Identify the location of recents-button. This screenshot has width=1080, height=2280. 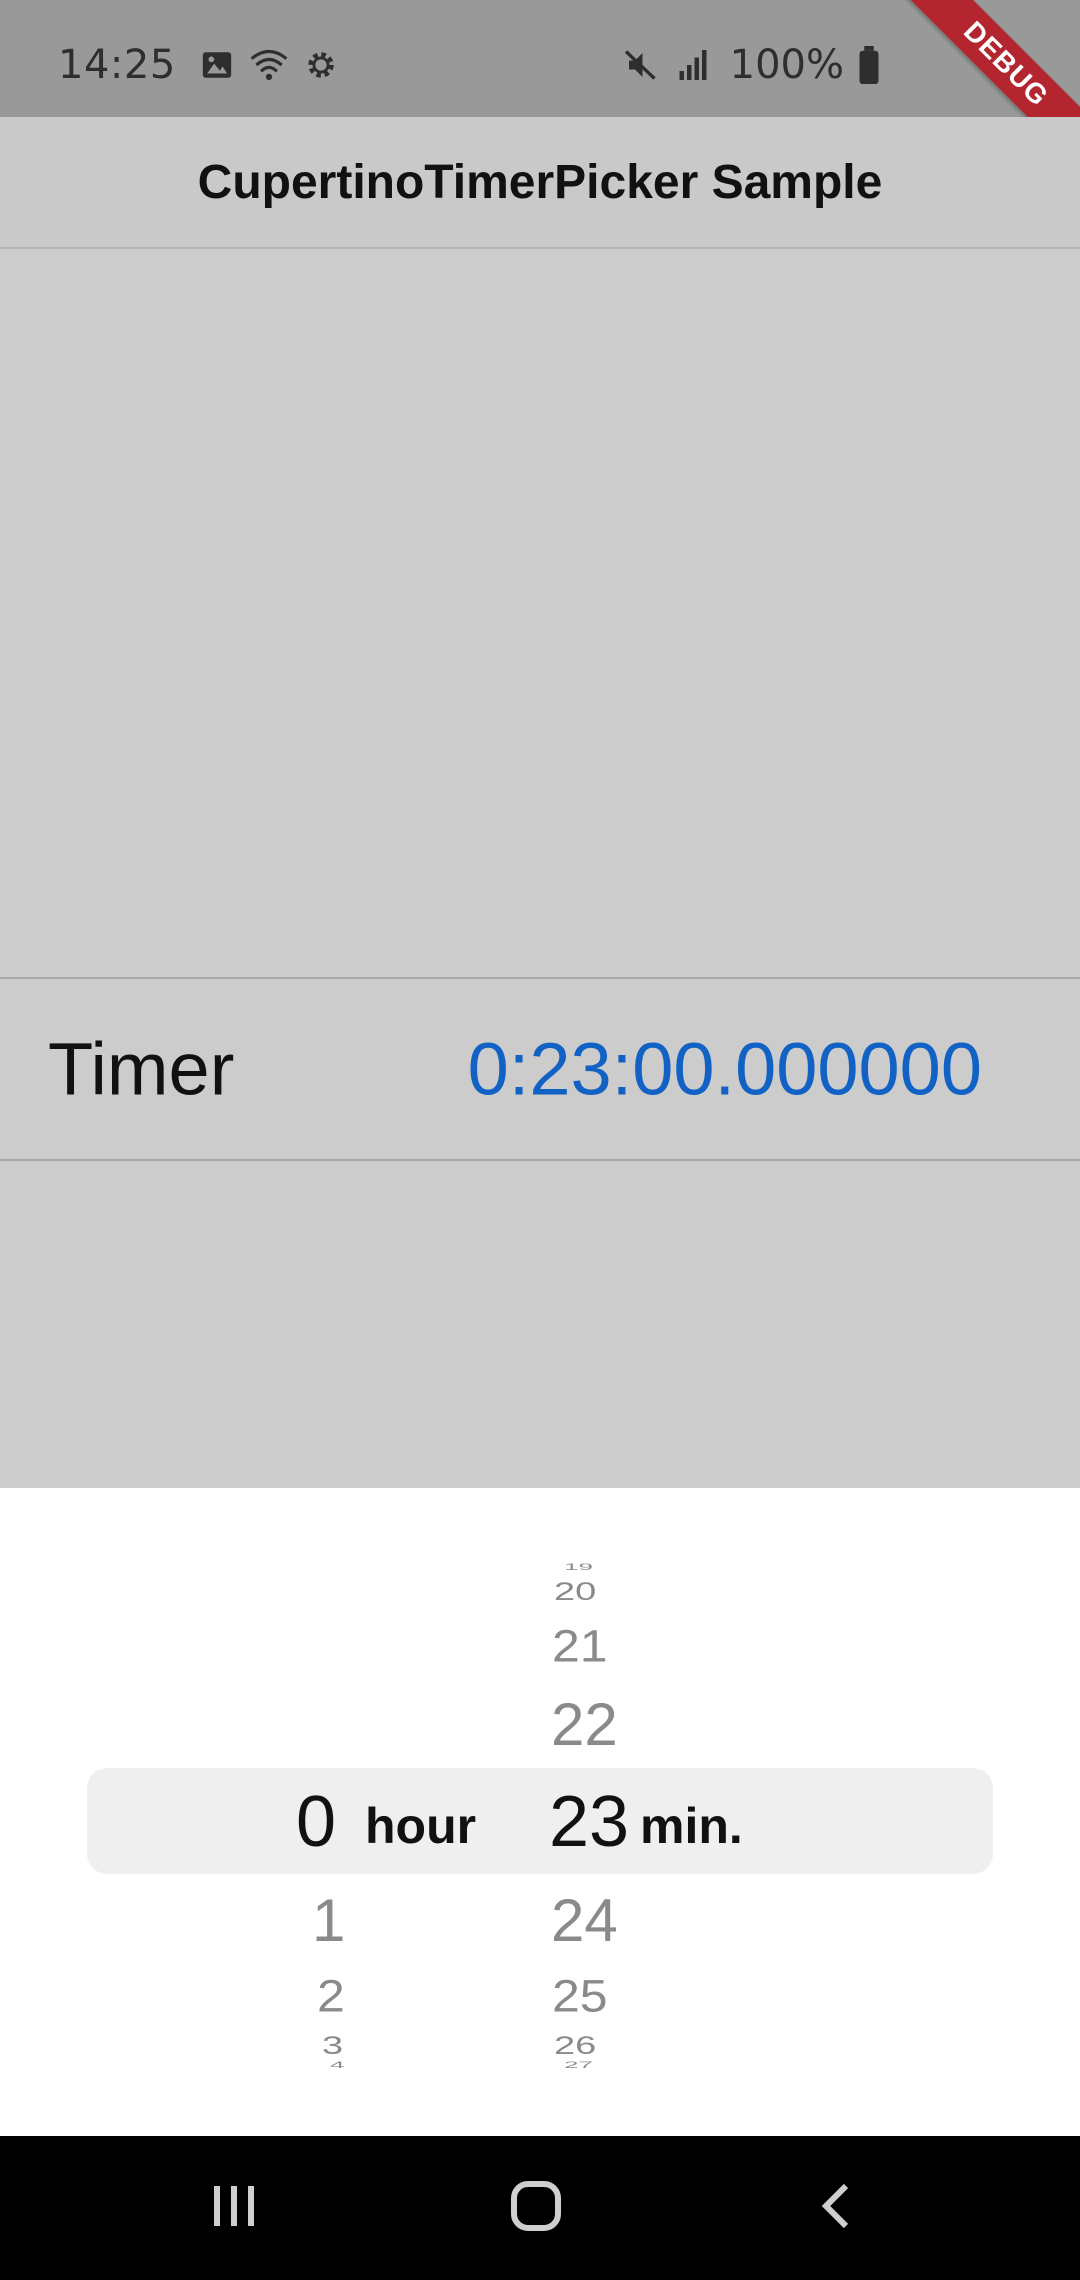
(234, 2208).